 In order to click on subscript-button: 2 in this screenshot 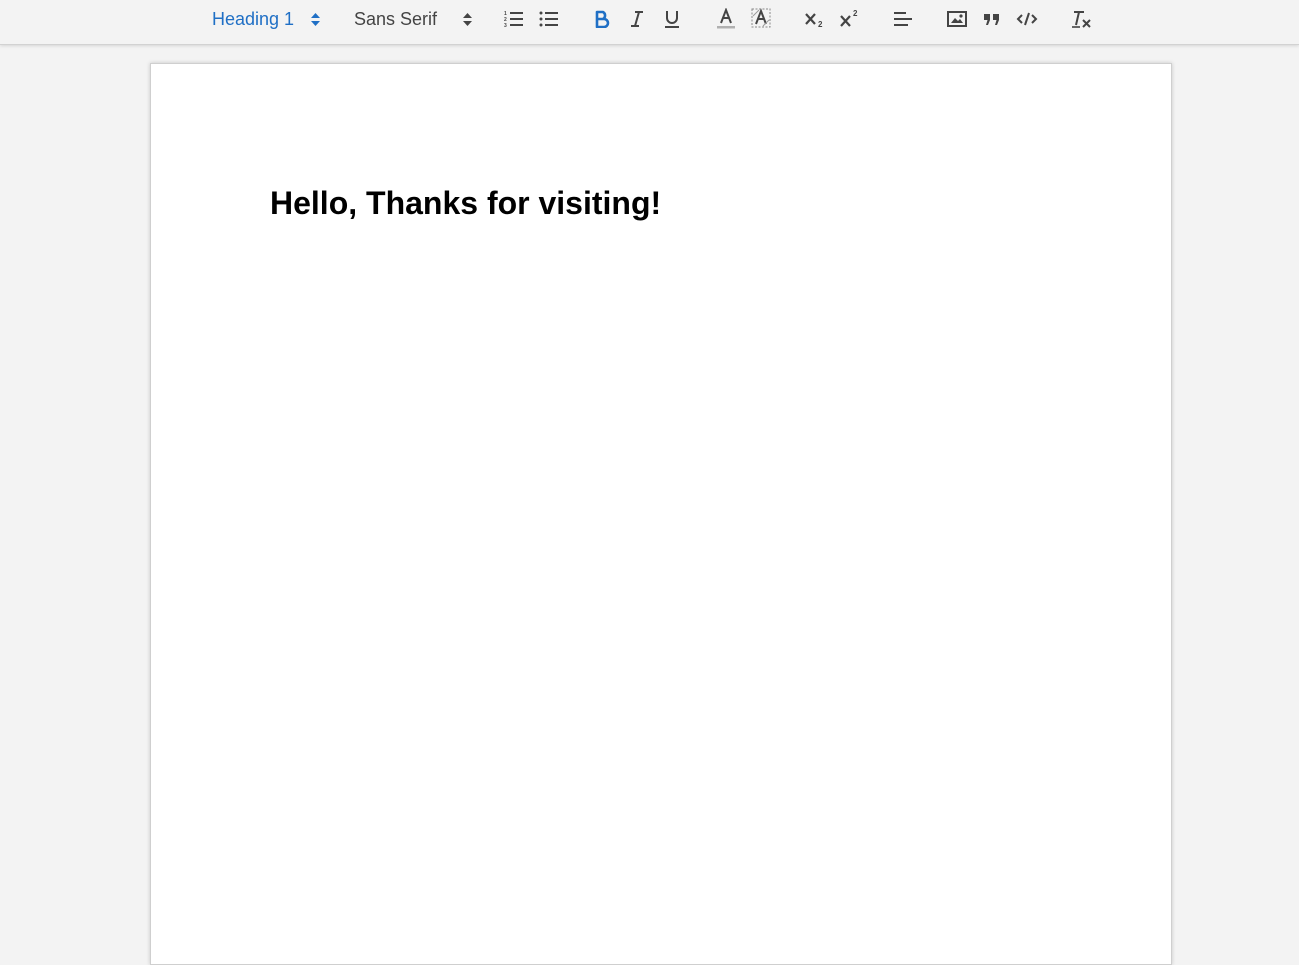, I will do `click(815, 19)`.